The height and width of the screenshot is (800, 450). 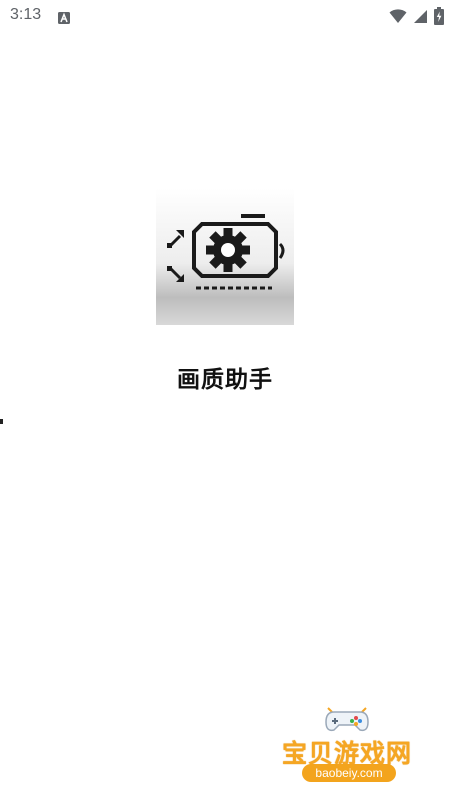 I want to click on status-time: 3:13, so click(x=26, y=14).